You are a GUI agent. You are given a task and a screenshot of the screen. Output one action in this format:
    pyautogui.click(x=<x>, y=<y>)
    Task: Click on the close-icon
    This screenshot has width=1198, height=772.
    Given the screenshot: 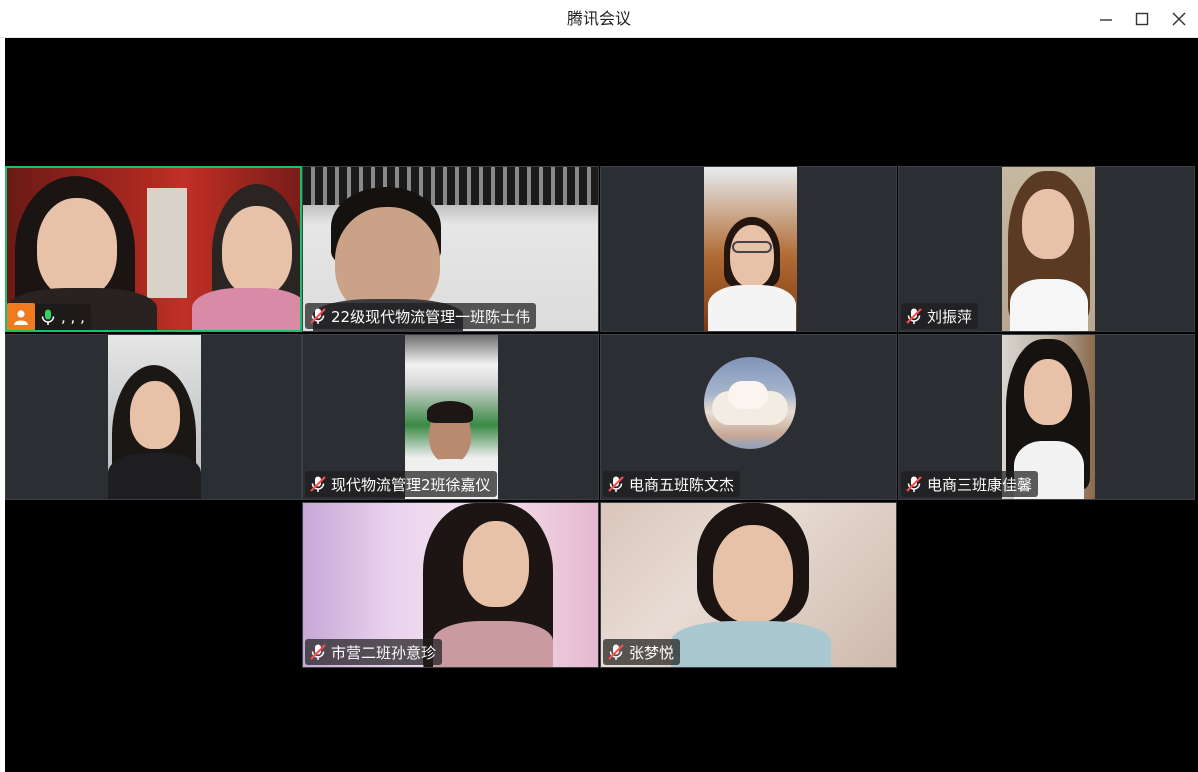 What is the action you would take?
    pyautogui.click(x=1179, y=19)
    